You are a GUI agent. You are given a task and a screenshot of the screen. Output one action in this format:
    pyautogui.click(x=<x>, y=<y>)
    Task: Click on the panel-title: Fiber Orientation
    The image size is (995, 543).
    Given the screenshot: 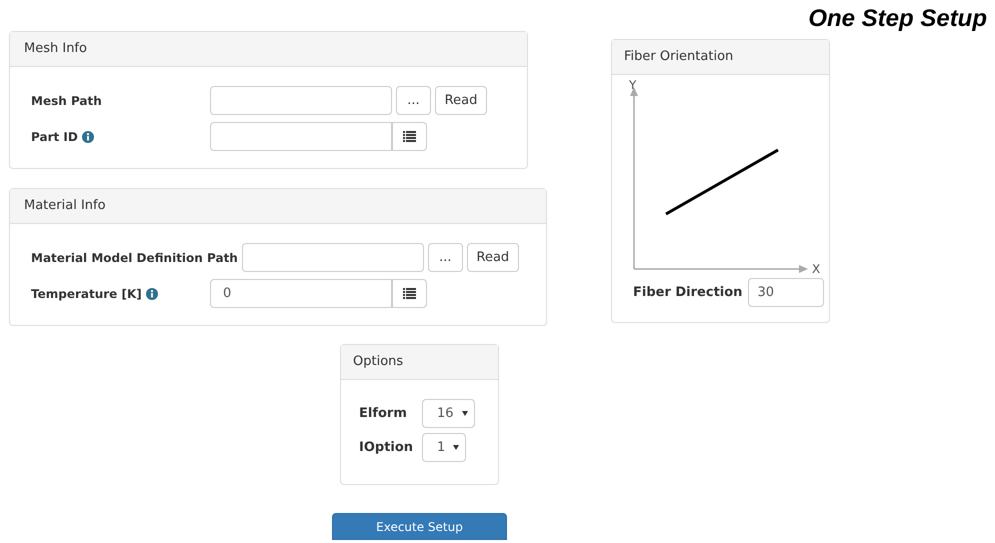 What is the action you would take?
    pyautogui.click(x=679, y=57)
    